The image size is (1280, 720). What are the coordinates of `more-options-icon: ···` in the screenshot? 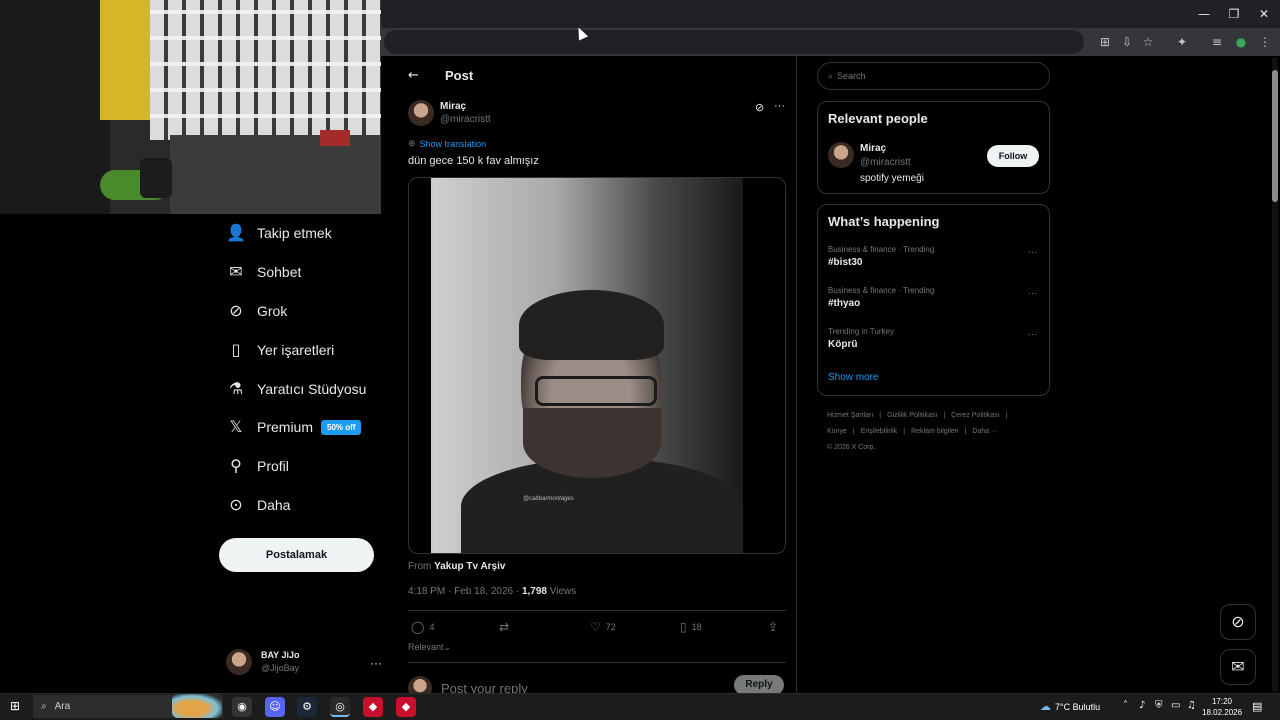 It's located at (779, 106).